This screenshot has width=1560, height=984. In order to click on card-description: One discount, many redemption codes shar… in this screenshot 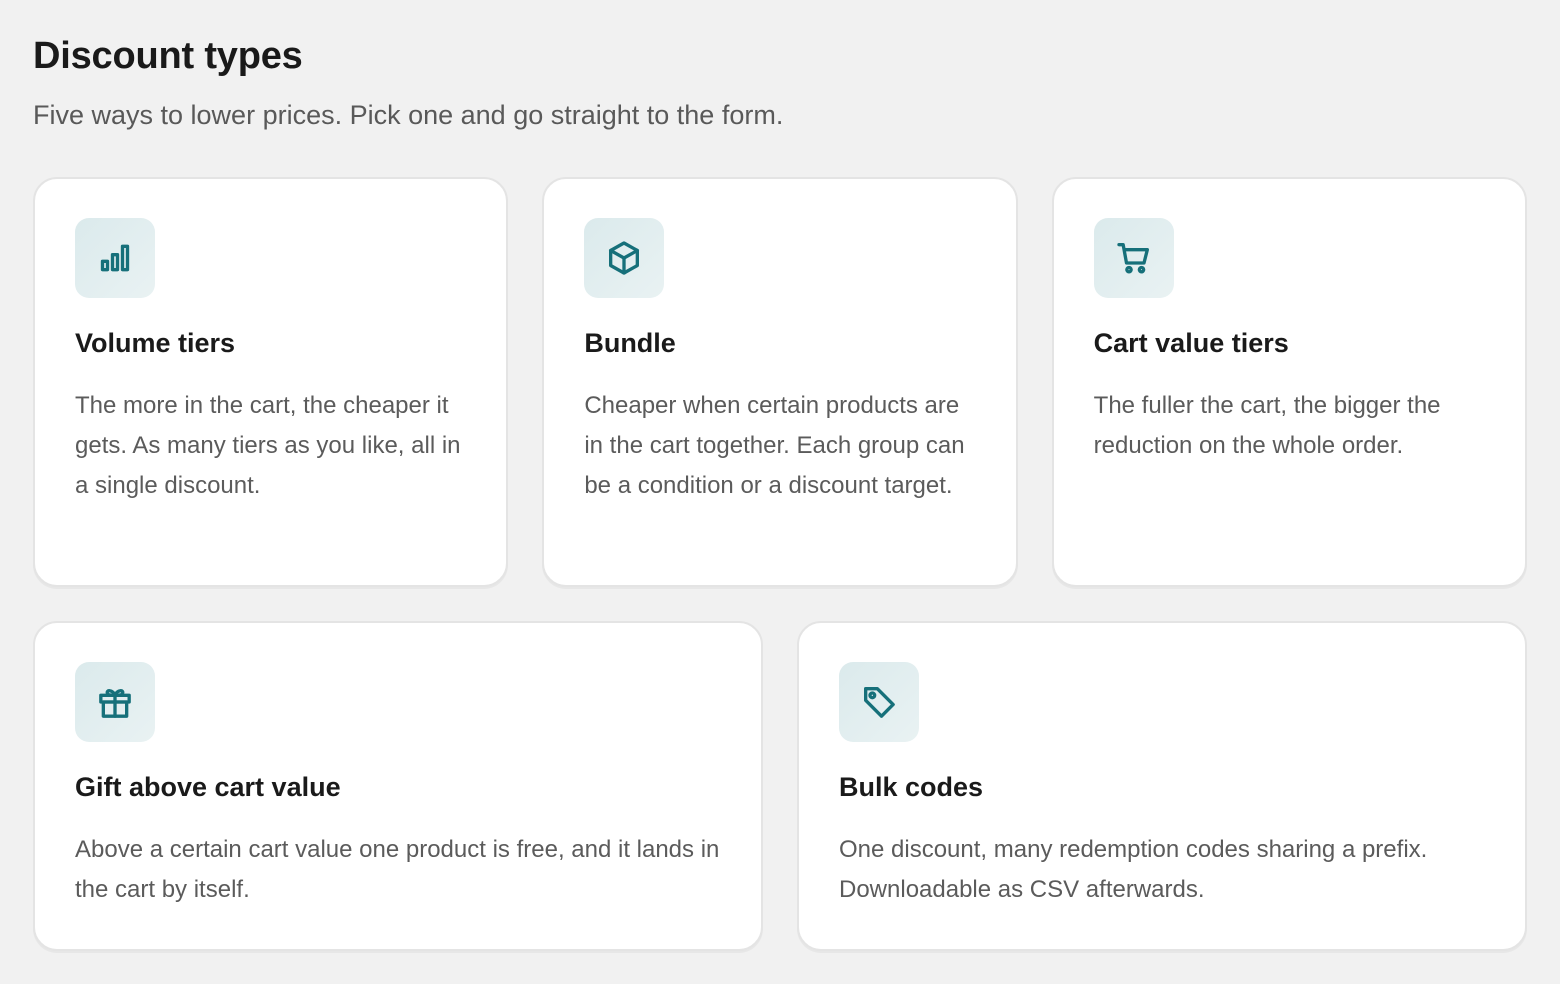, I will do `click(1133, 869)`.